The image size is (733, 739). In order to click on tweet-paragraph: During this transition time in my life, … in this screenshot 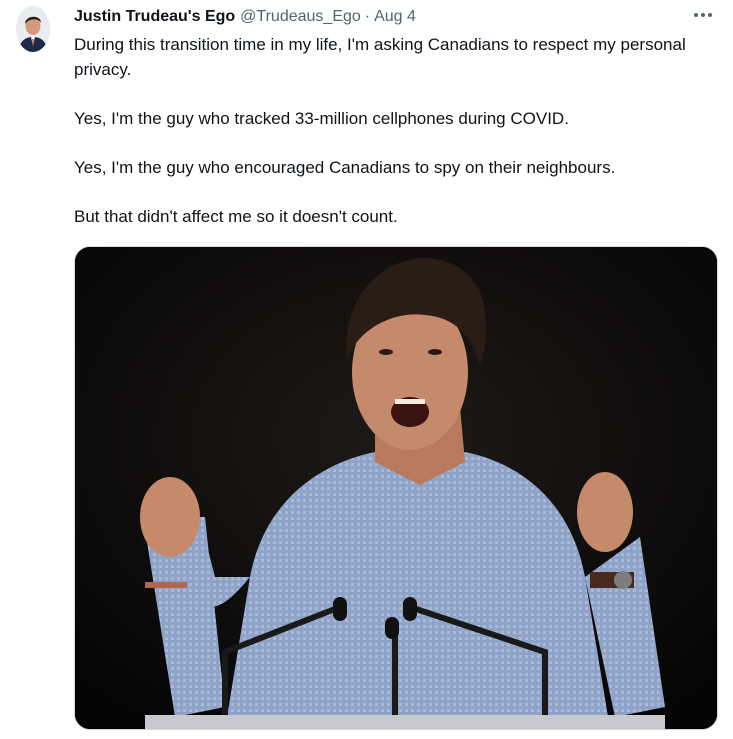, I will do `click(380, 57)`.